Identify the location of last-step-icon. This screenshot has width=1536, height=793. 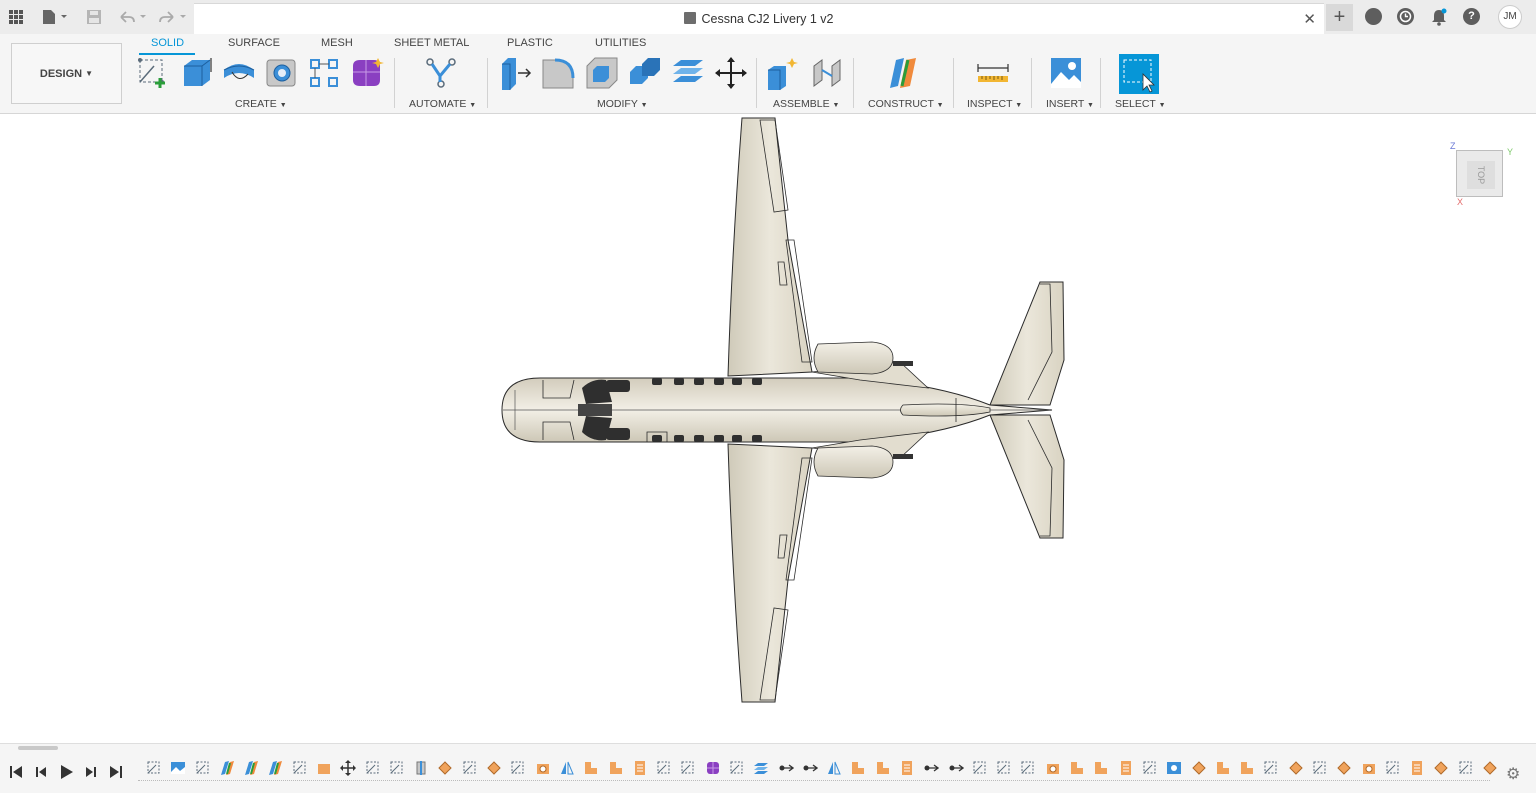
(116, 772).